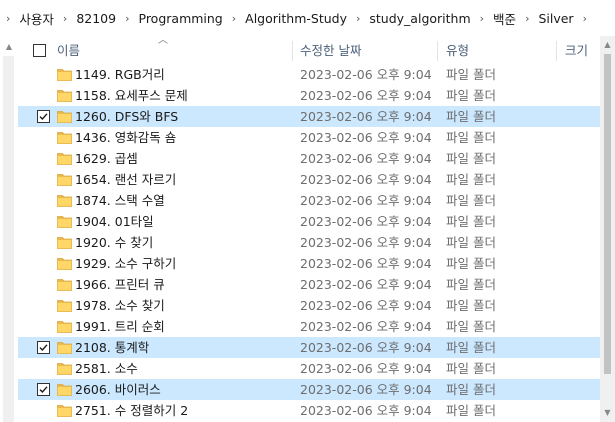  I want to click on file-name: 1920. 수 찾기, so click(114, 242).